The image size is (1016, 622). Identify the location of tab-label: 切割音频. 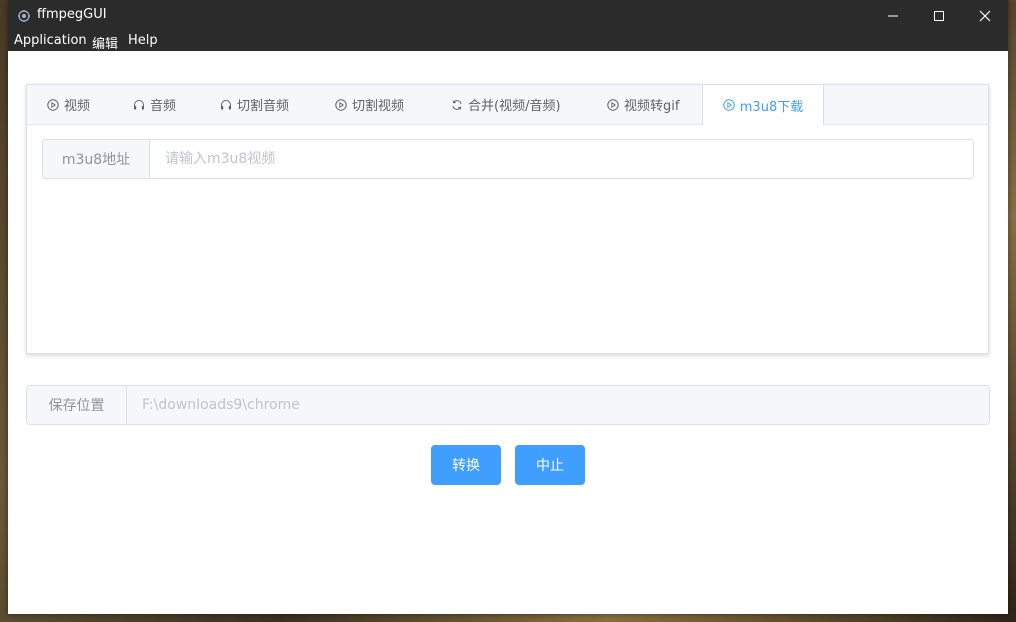
(263, 106).